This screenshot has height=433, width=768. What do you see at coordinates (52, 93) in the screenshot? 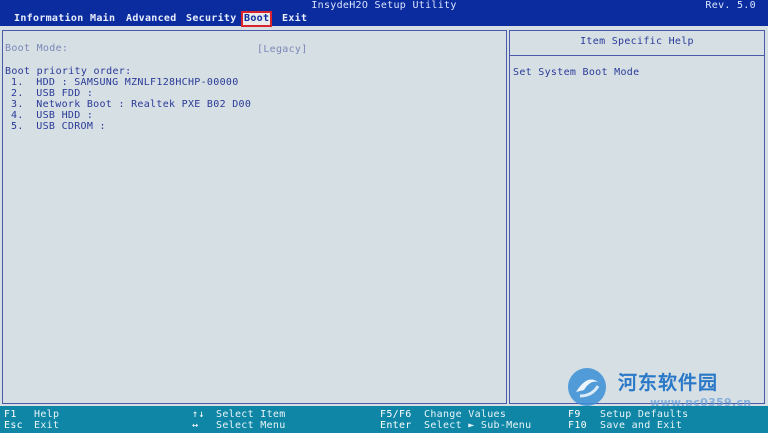
I see `boot-item-2: 2. USB FDD :` at bounding box center [52, 93].